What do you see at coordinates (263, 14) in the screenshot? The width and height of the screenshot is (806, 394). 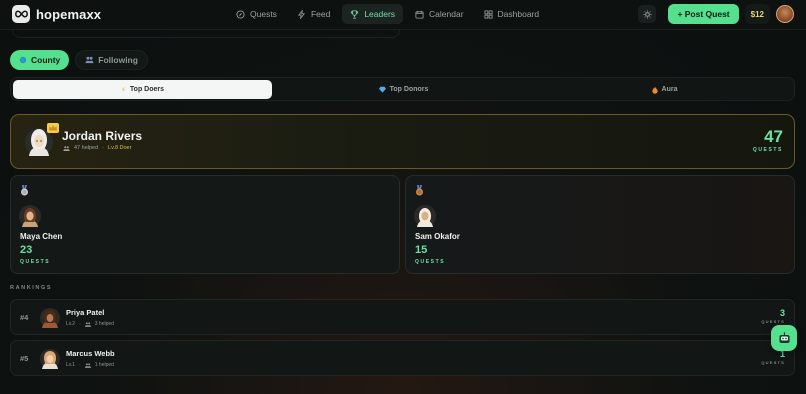 I see `nav-quests-label: Quests` at bounding box center [263, 14].